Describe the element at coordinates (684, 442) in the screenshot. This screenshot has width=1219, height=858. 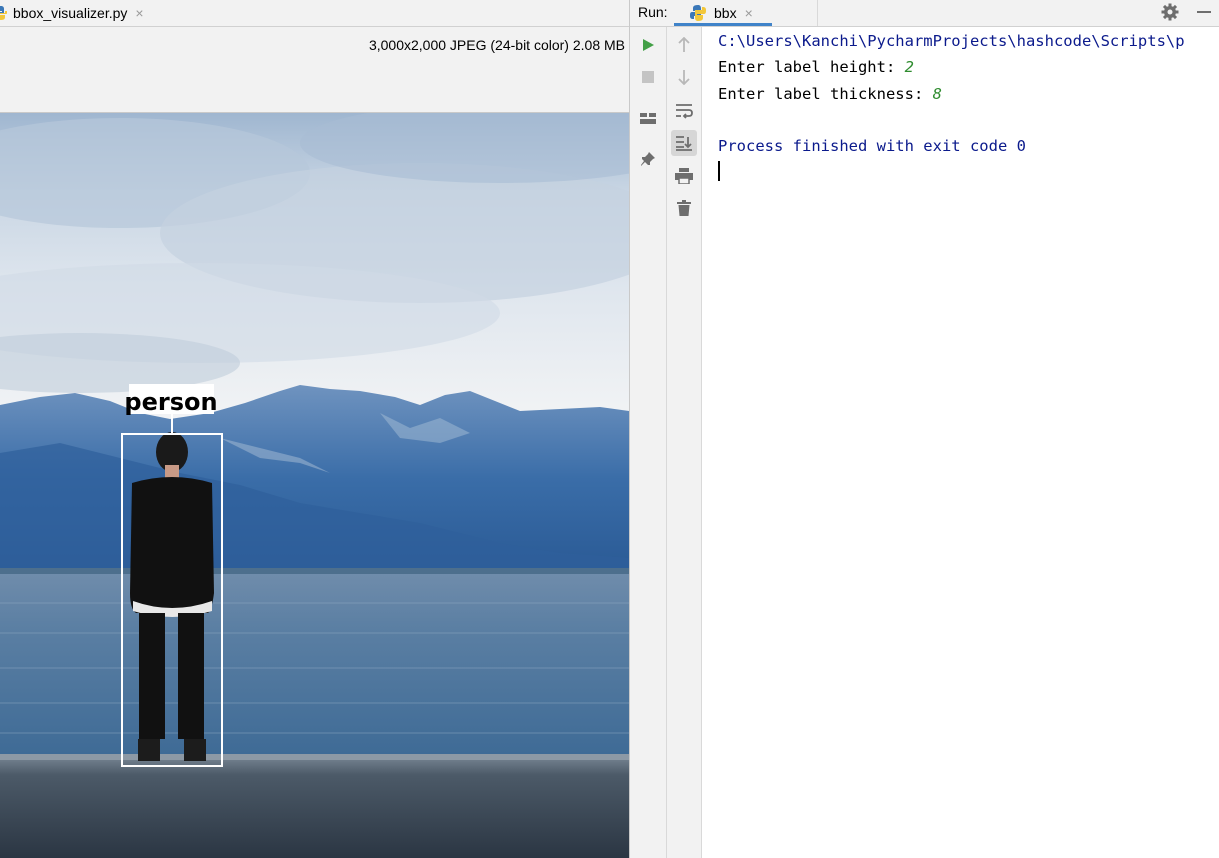
I see `run-toolbar-secondary` at that location.